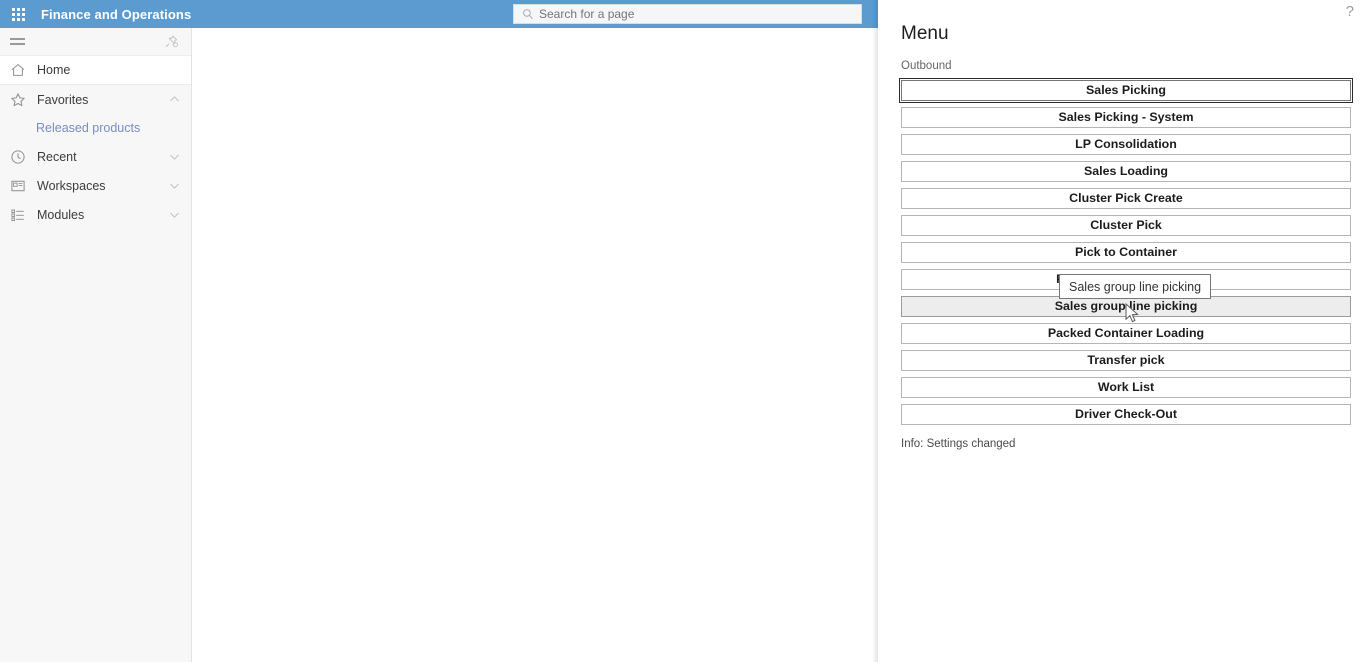  What do you see at coordinates (71, 185) in the screenshot?
I see `sidebar-item-label: Workspaces` at bounding box center [71, 185].